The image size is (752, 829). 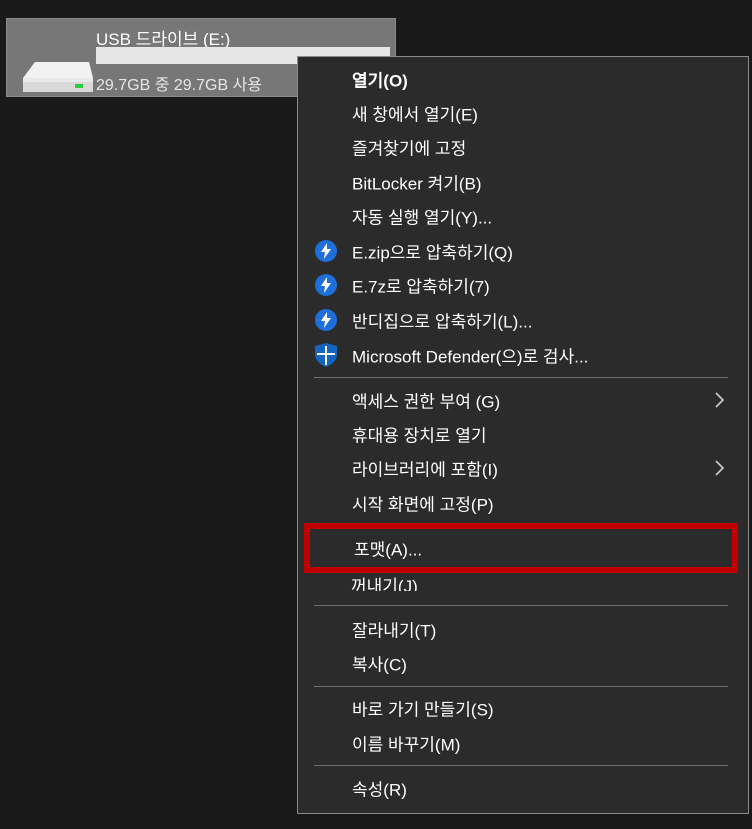 I want to click on defender-shield-icon, so click(x=326, y=355).